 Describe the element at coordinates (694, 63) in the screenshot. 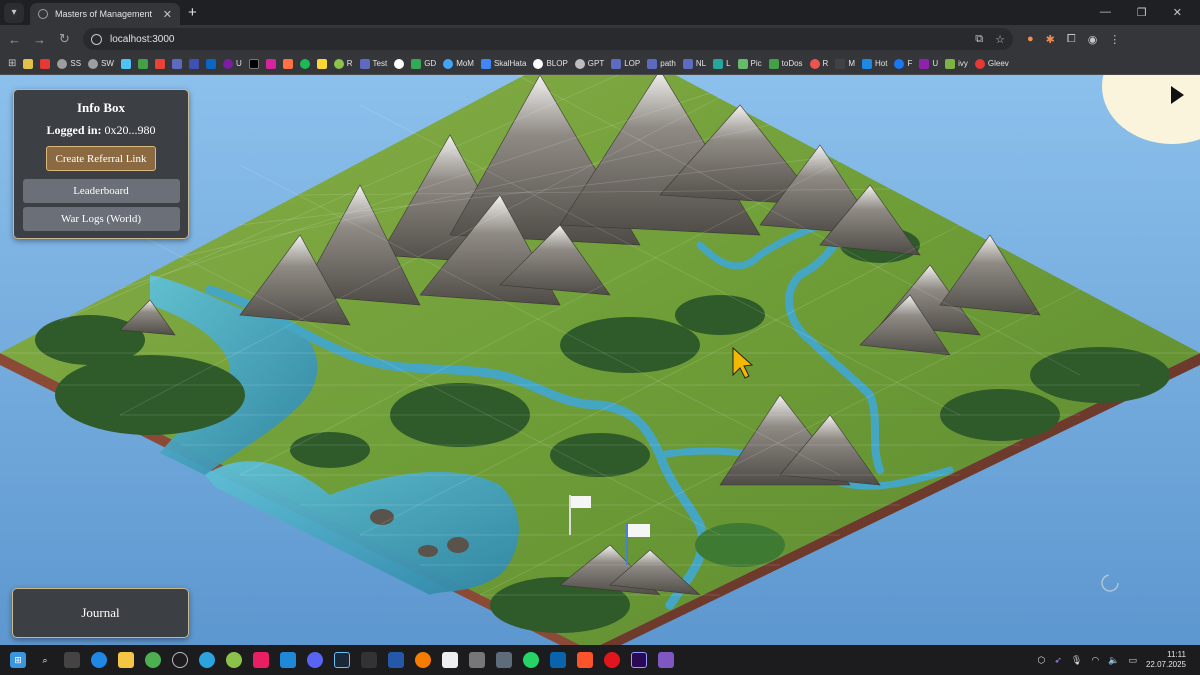

I see `bookmark-nl: NL` at that location.